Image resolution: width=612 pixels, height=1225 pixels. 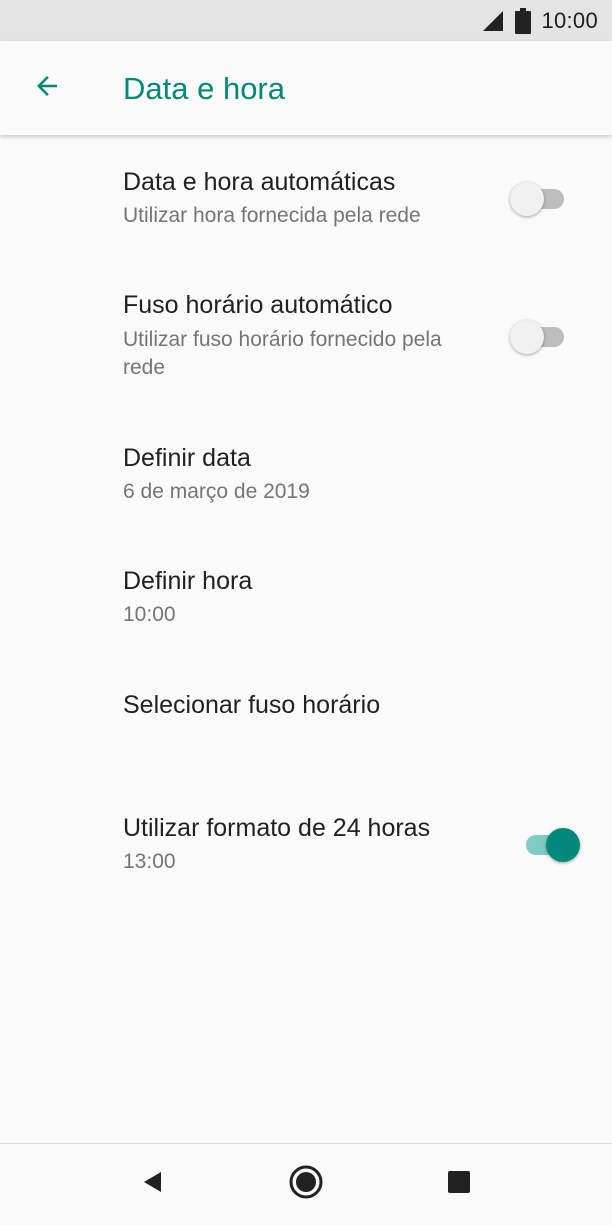 I want to click on arrow-left-icon, so click(x=47, y=88).